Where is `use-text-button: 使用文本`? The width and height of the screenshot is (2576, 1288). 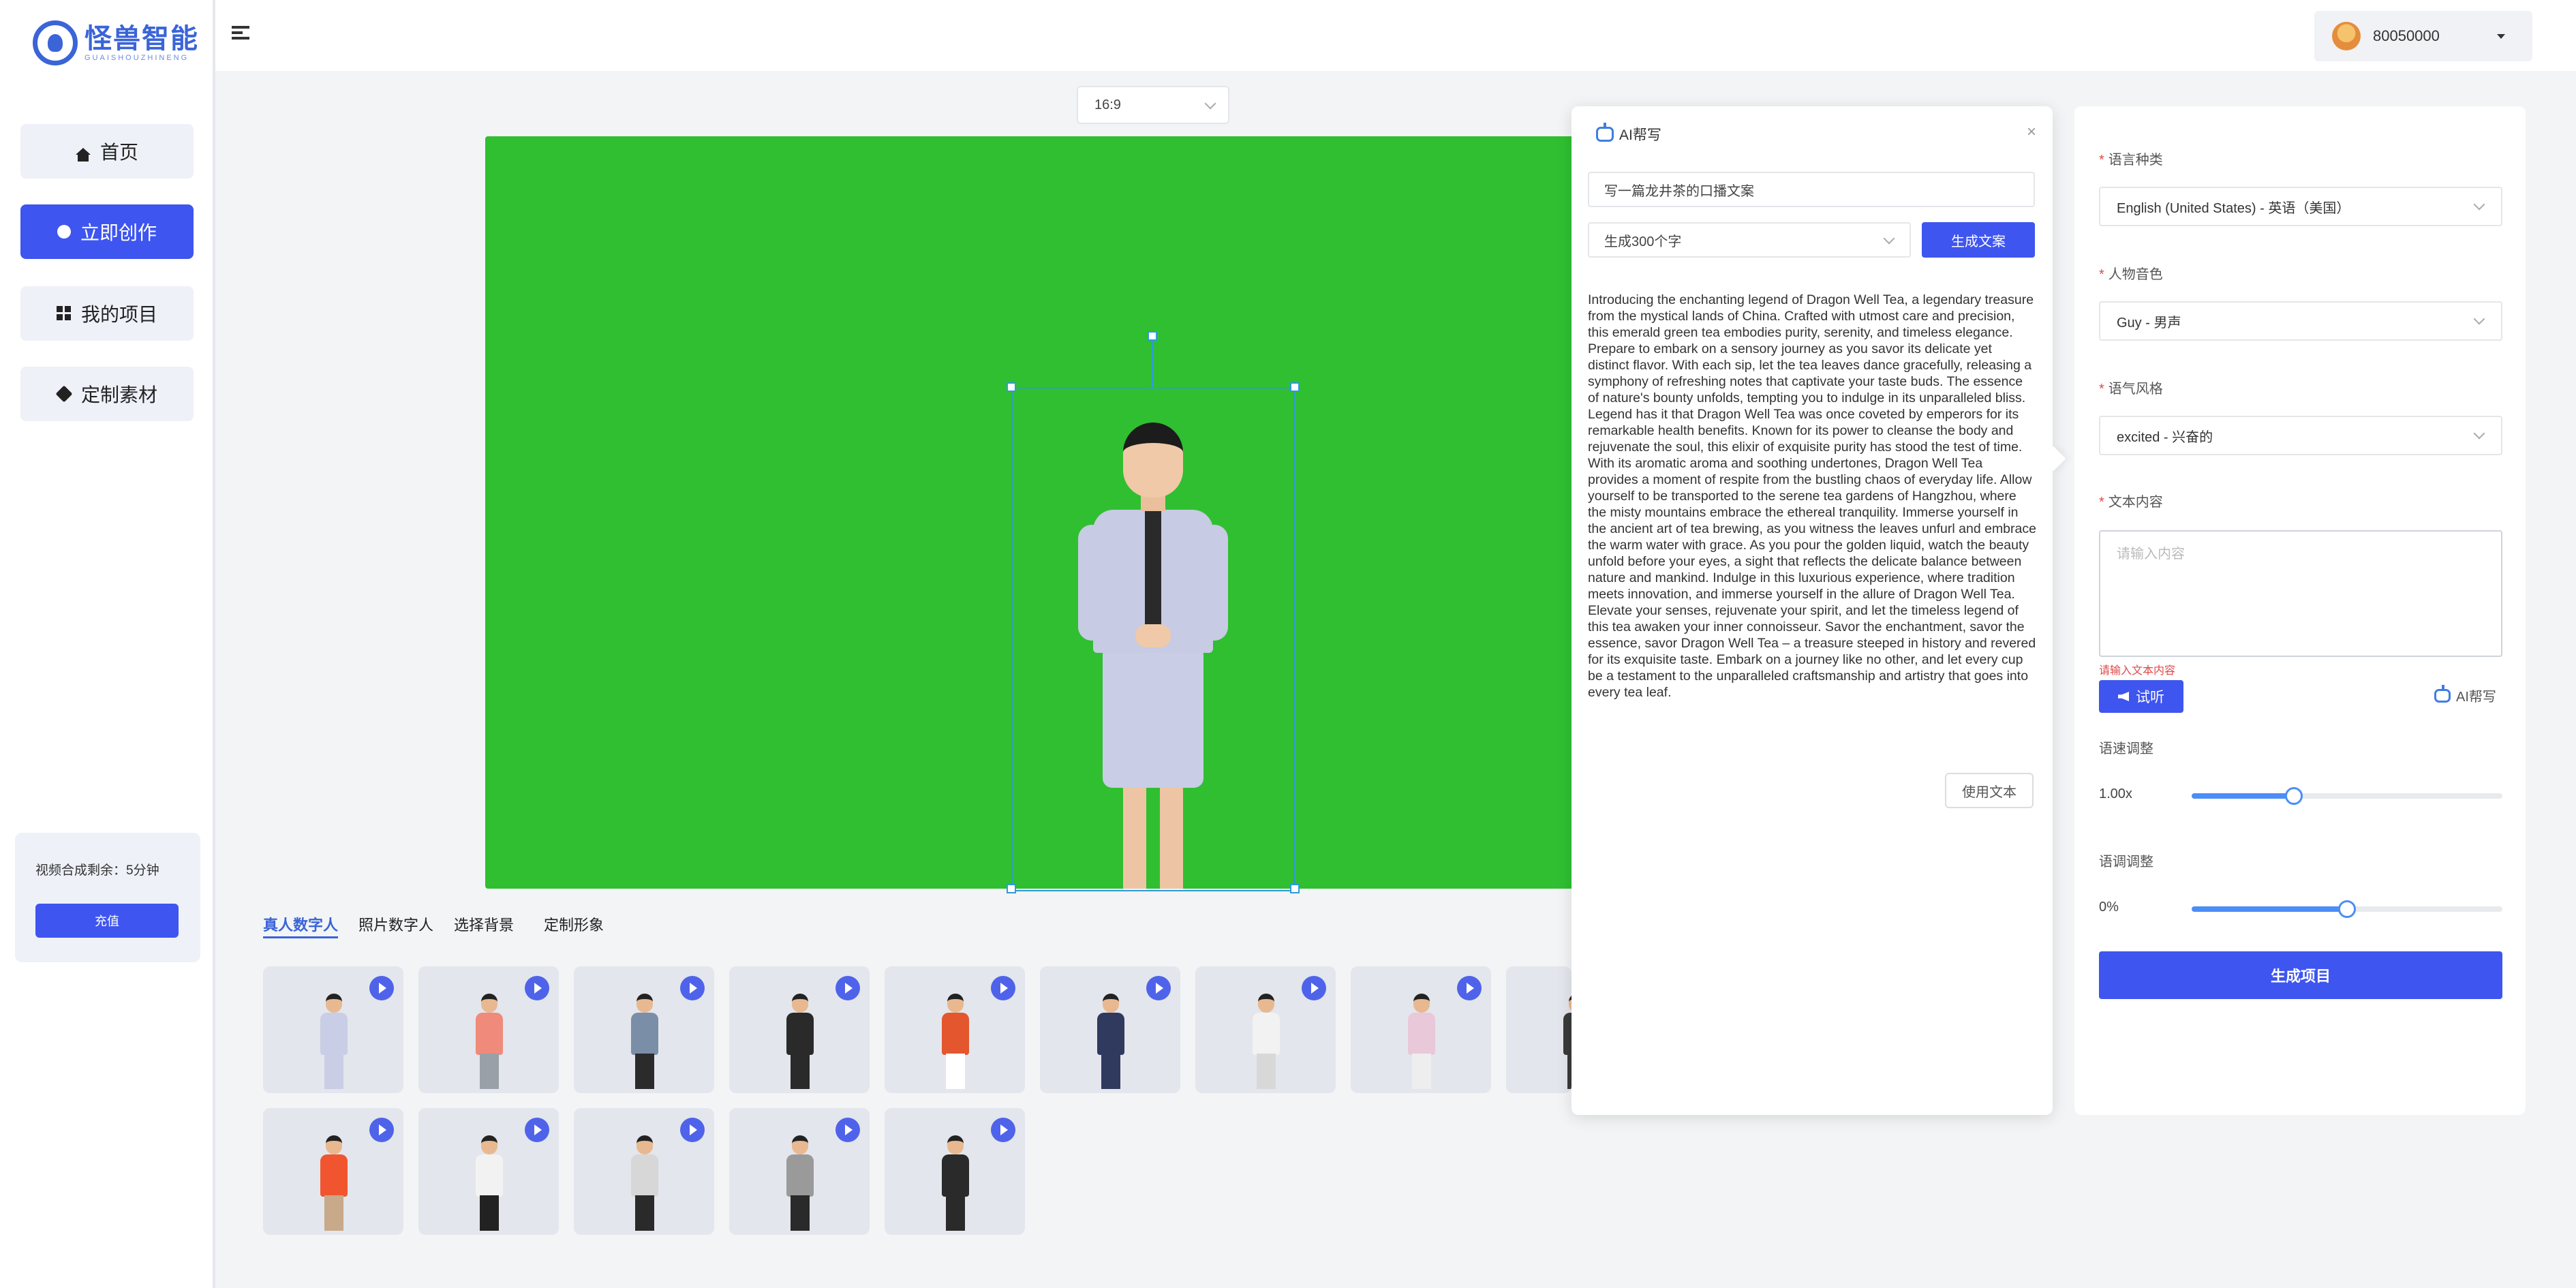
use-text-button: 使用文本 is located at coordinates (1989, 790).